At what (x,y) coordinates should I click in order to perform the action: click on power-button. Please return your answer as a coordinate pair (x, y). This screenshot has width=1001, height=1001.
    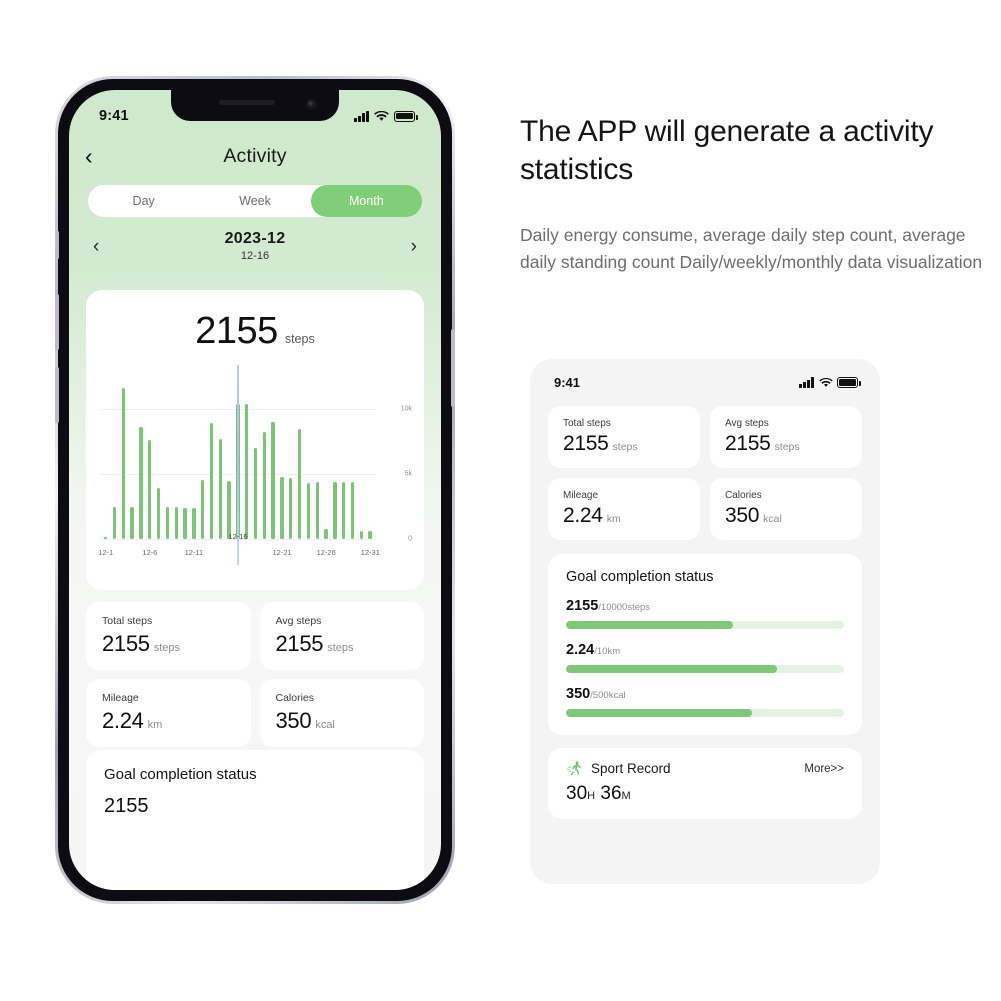
    Looking at the image, I should click on (453, 368).